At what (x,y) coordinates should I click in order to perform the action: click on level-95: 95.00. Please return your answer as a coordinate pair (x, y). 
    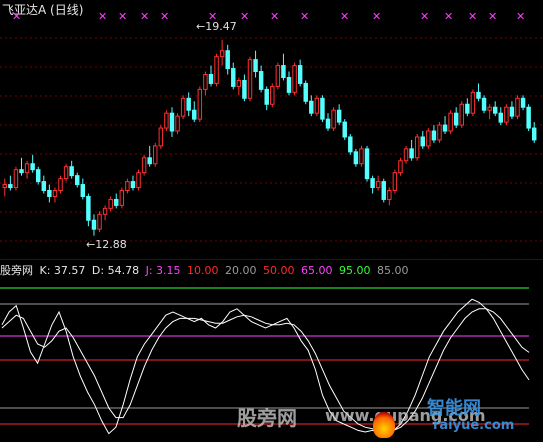
    Looking at the image, I should click on (355, 270).